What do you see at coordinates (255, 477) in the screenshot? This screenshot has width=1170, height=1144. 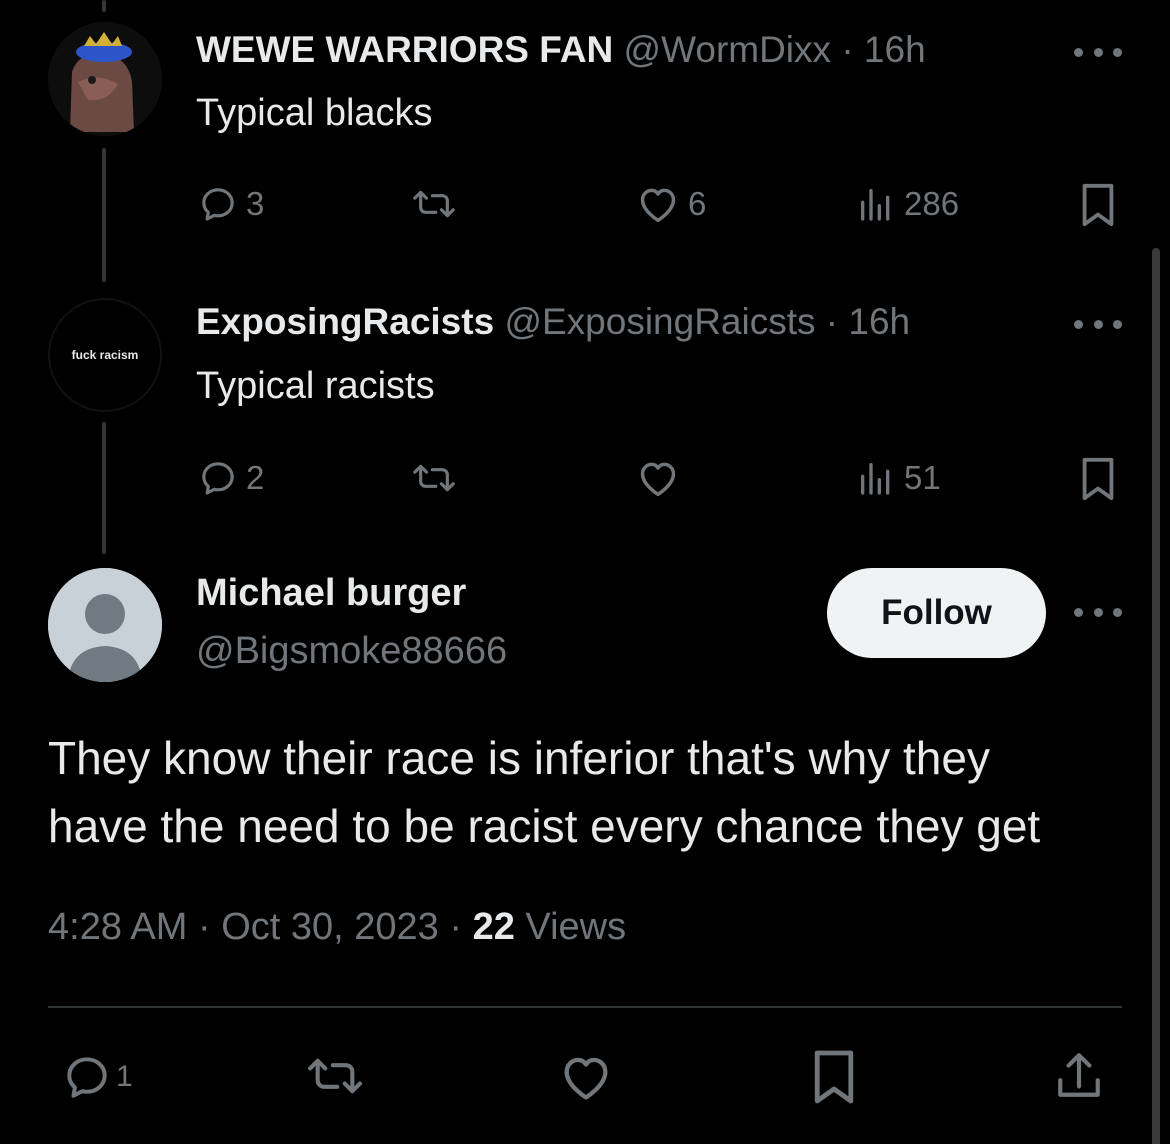 I see `reply-count: 2` at bounding box center [255, 477].